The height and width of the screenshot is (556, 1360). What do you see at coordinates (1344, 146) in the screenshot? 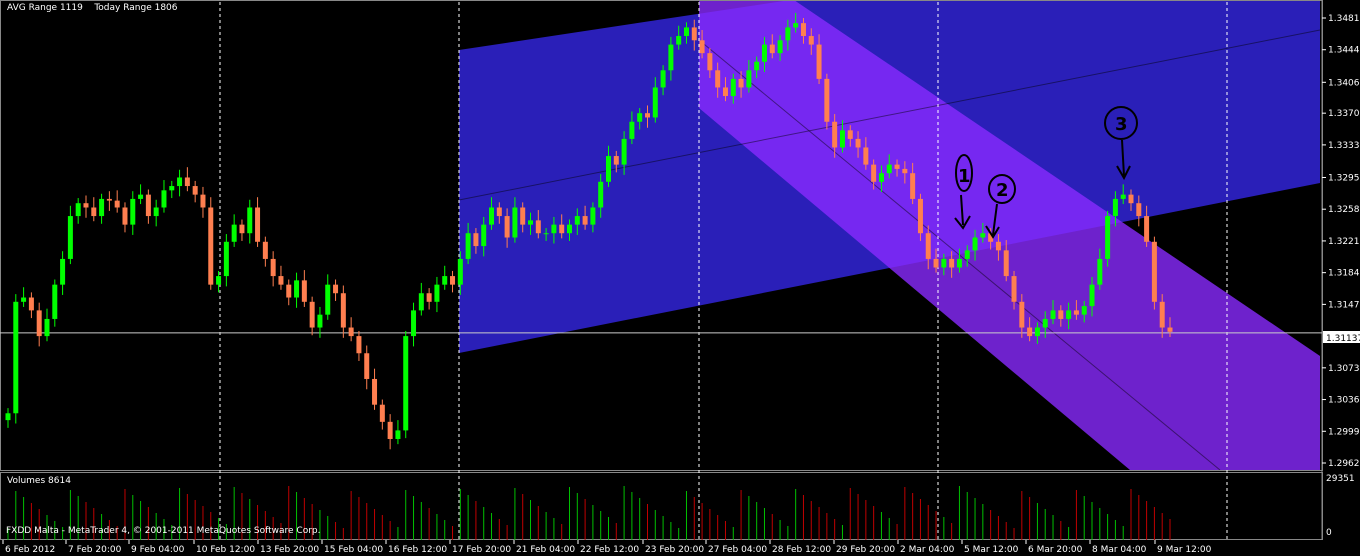
I see `price-tick-label: 1.33330` at bounding box center [1344, 146].